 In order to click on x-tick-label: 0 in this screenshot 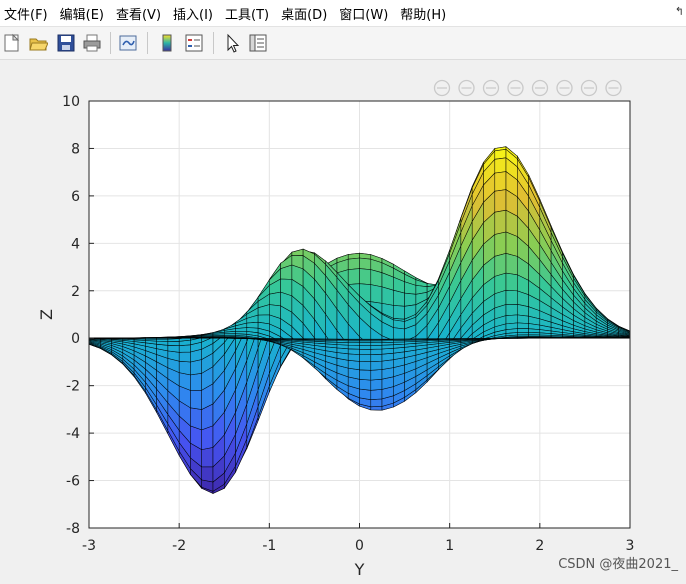, I will do `click(359, 546)`.